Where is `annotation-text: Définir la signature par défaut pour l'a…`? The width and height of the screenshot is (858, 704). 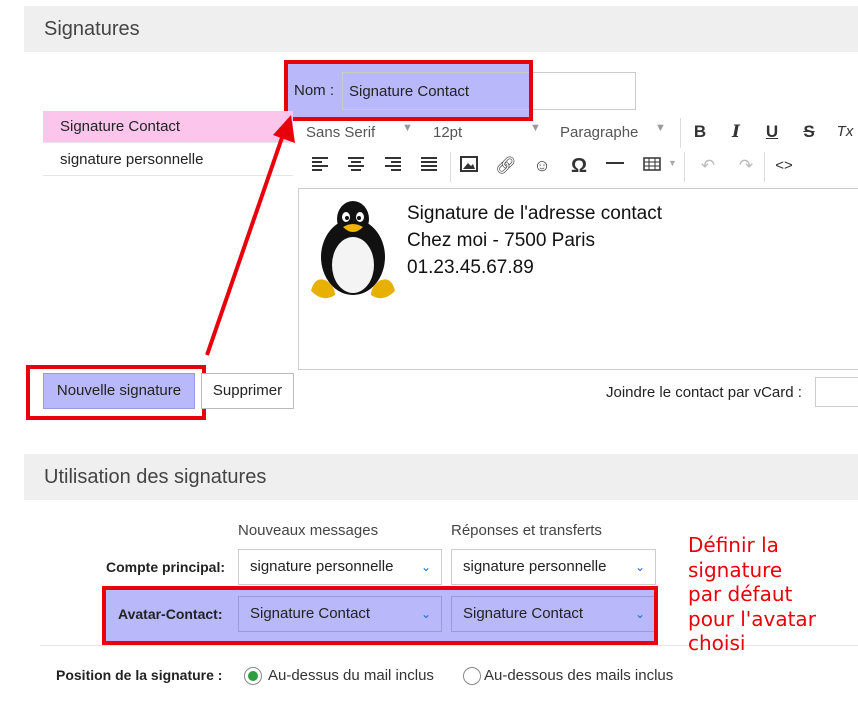 annotation-text: Définir la signature par défaut pour l'a… is located at coordinates (752, 594).